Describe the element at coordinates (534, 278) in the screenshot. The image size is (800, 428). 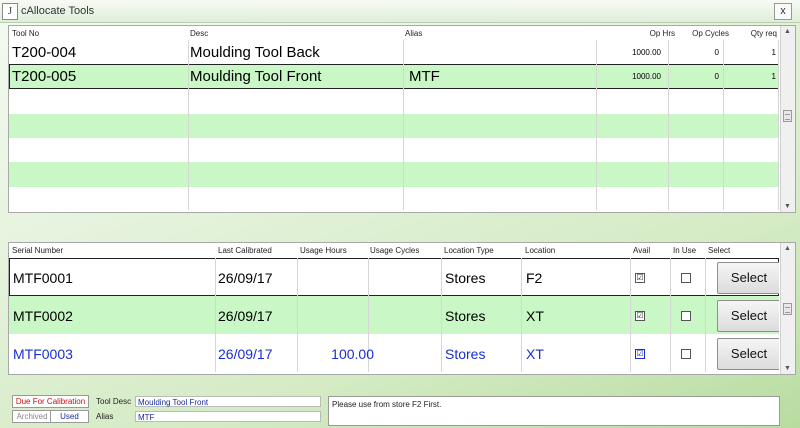
I see `location: F2` at that location.